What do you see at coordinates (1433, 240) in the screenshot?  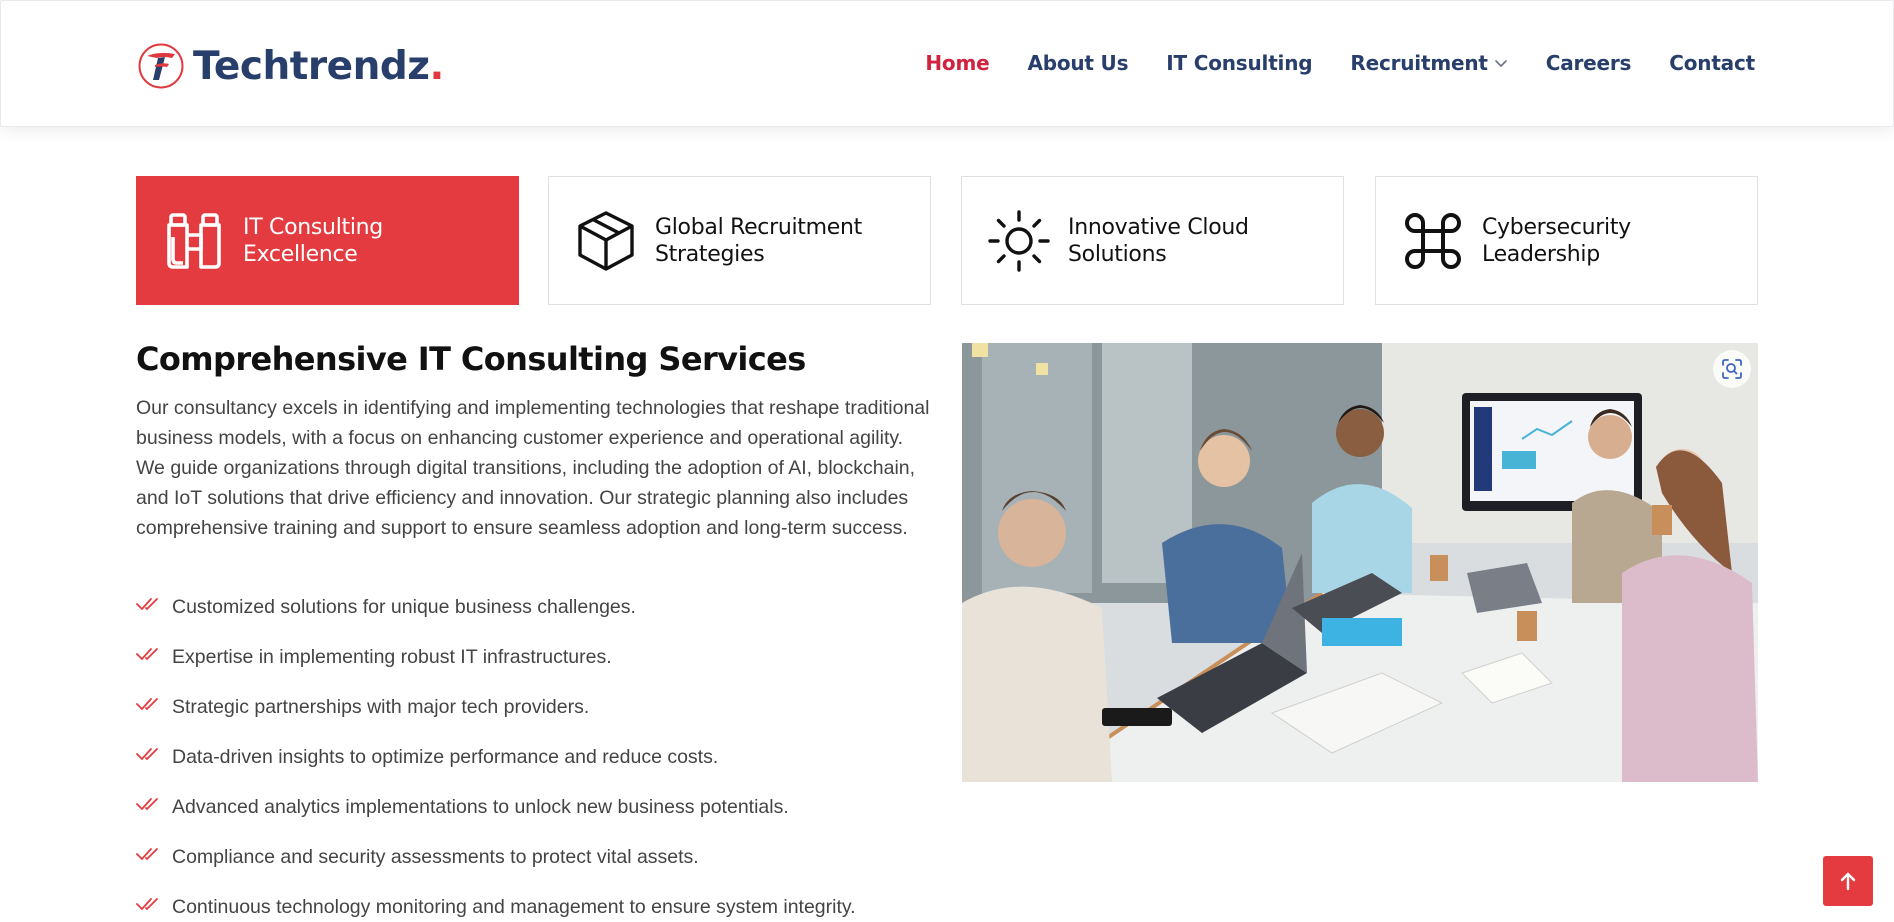 I see `command-icon` at bounding box center [1433, 240].